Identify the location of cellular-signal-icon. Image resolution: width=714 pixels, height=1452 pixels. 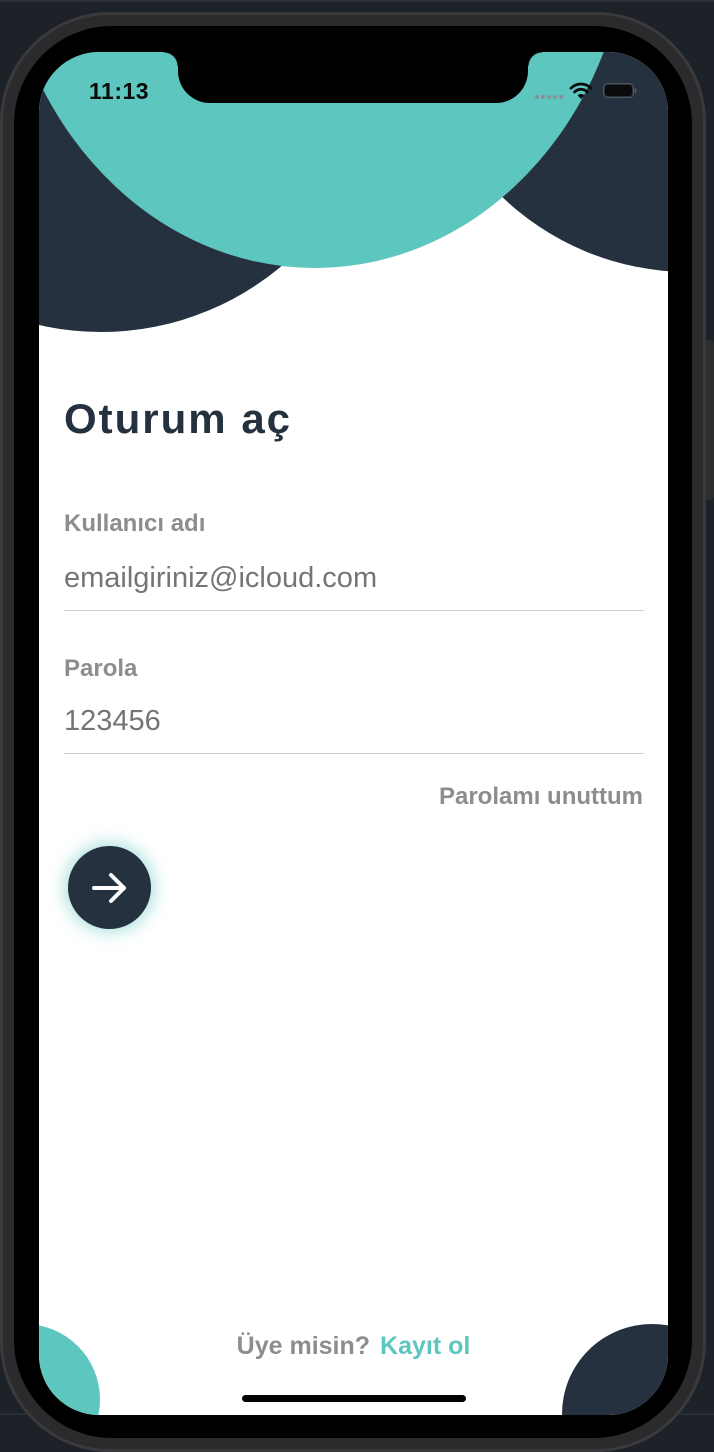
(549, 97).